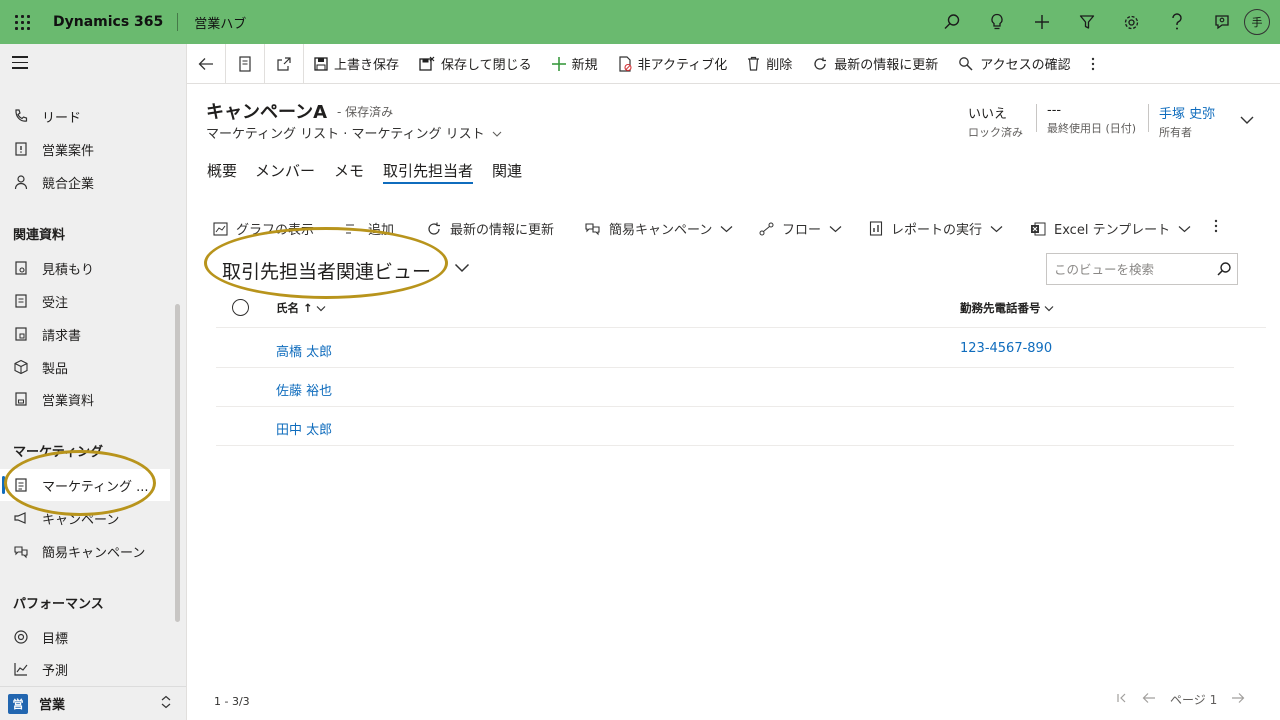  Describe the element at coordinates (1187, 112) in the screenshot. I see `owner-link: 手塚 史弥` at that location.